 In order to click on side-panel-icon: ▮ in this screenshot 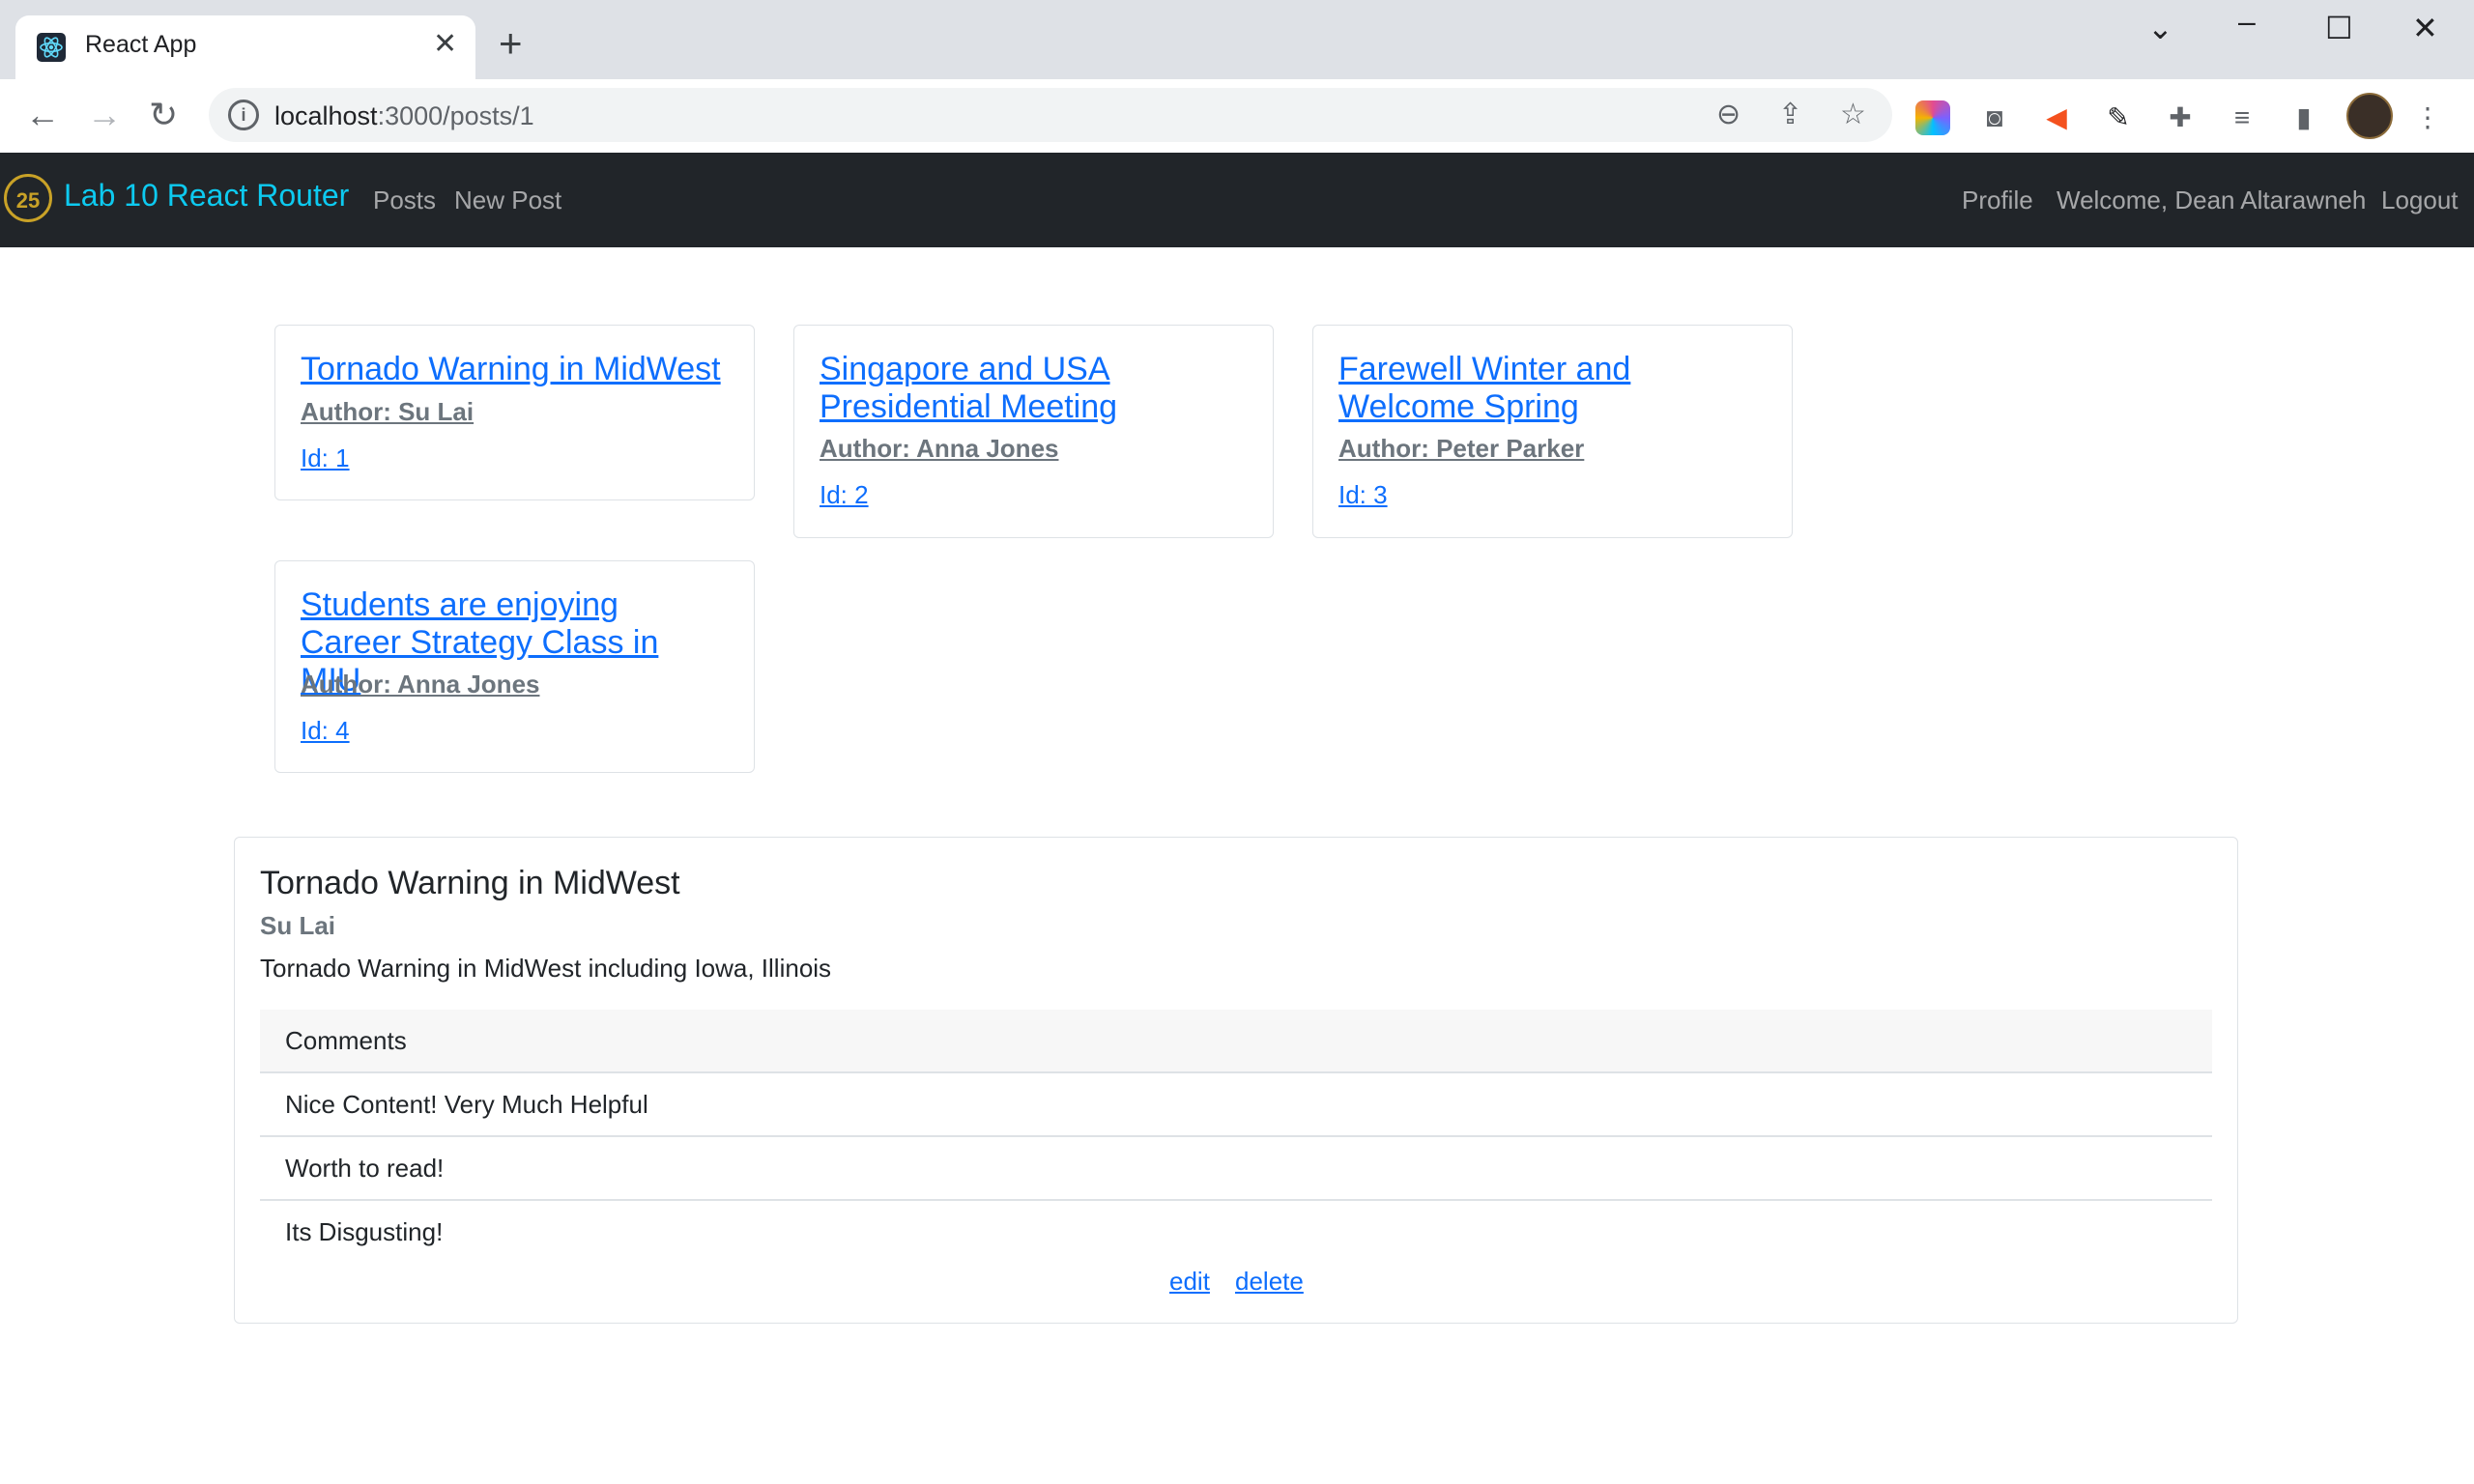, I will do `click(2304, 118)`.